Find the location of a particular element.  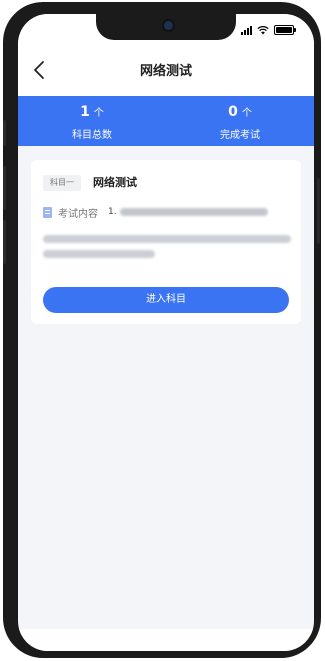

stat-total-subjects: 1个 科目总数 is located at coordinates (92, 121).